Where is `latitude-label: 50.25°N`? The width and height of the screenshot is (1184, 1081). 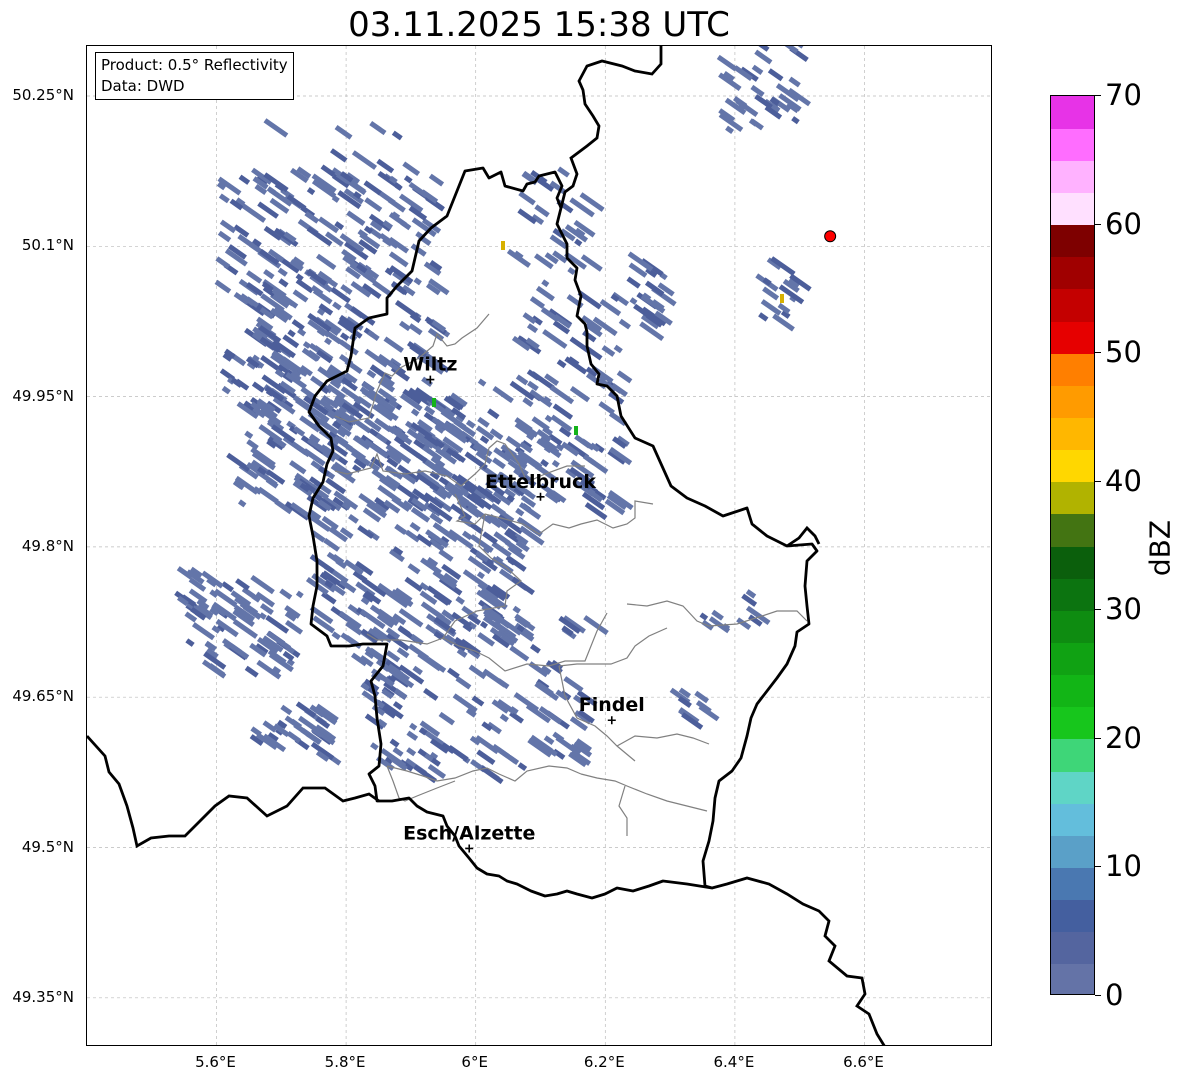
latitude-label: 50.25°N is located at coordinates (43, 95).